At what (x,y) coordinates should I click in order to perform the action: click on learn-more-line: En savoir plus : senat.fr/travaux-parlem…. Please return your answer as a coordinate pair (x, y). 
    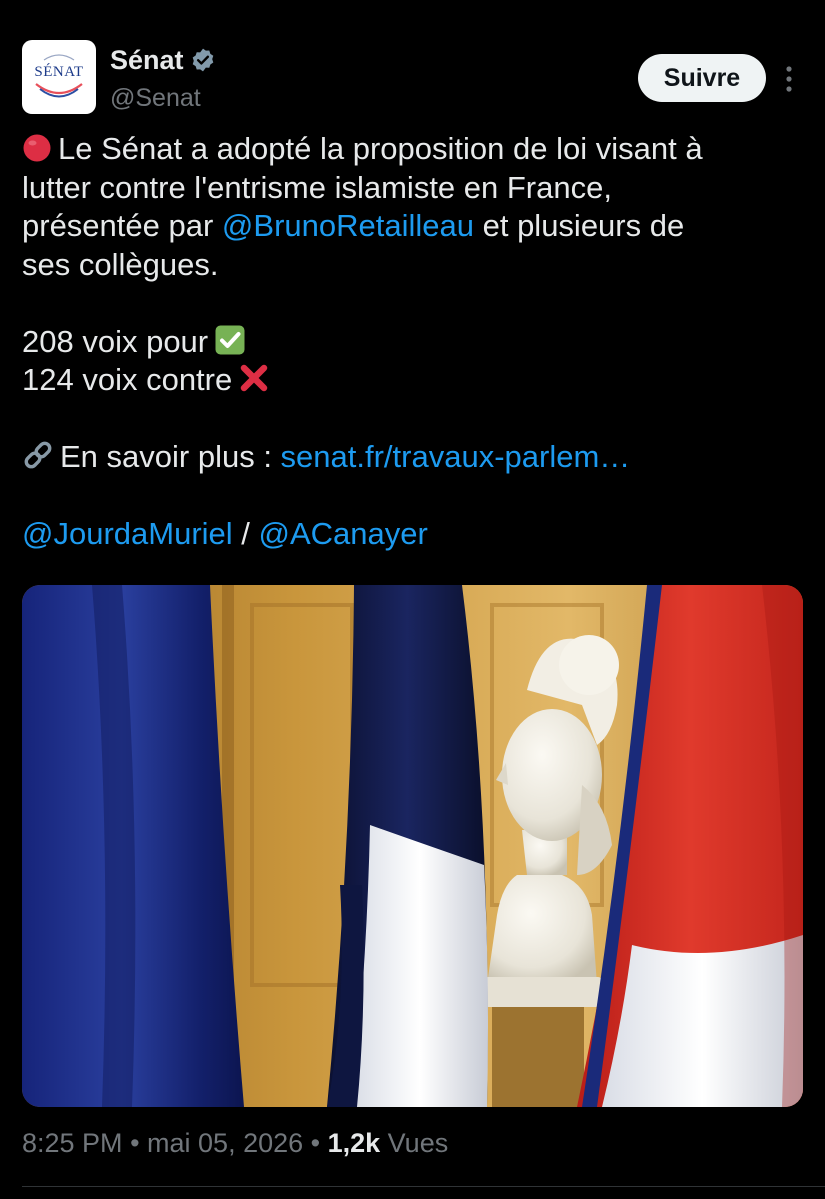
    Looking at the image, I should click on (417, 457).